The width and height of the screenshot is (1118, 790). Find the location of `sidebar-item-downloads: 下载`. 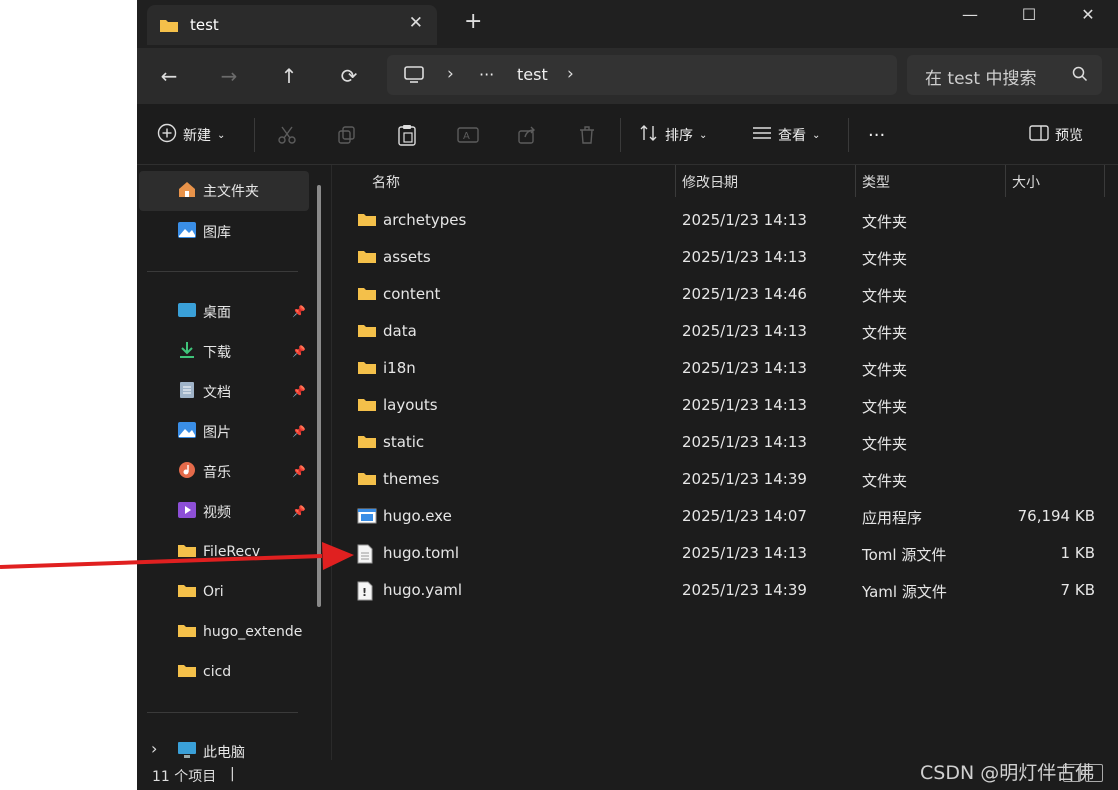

sidebar-item-downloads: 下载 is located at coordinates (204, 352).